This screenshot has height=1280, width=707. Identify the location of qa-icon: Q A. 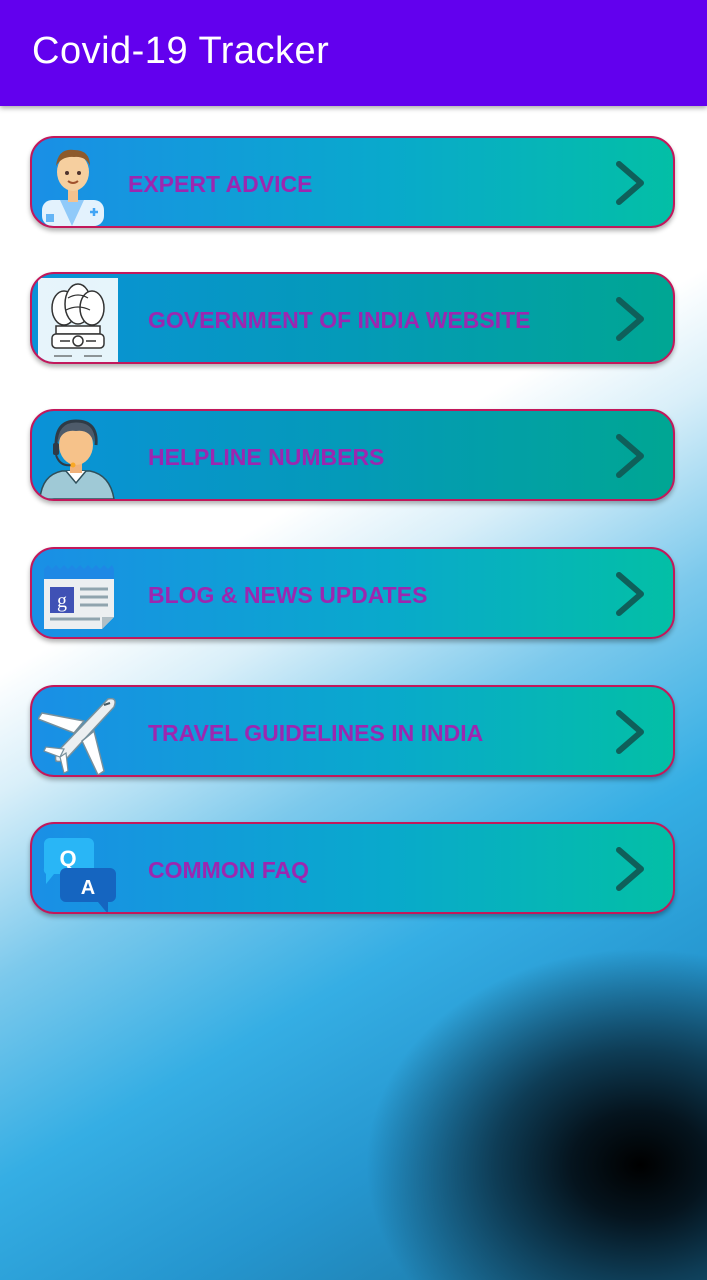
(78, 870).